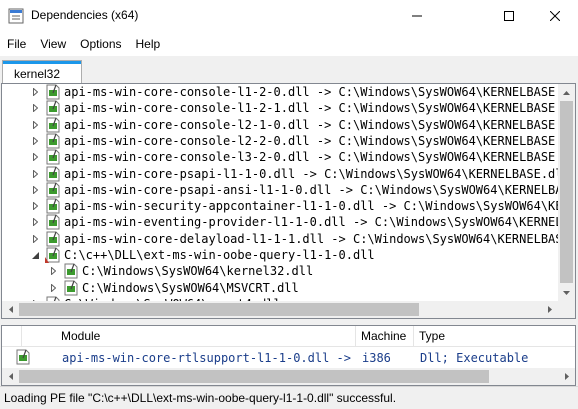 This screenshot has height=409, width=578. What do you see at coordinates (566, 292) in the screenshot?
I see `scroll-down-icon` at bounding box center [566, 292].